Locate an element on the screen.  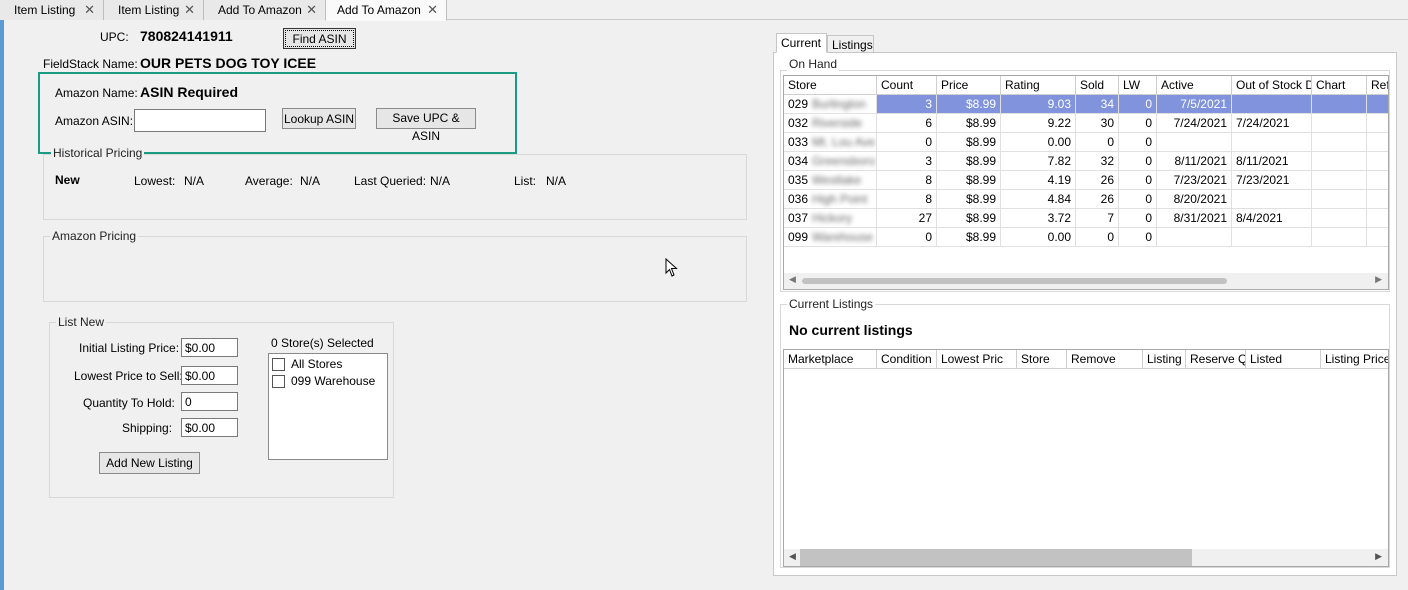
column-header: LW is located at coordinates (1138, 85).